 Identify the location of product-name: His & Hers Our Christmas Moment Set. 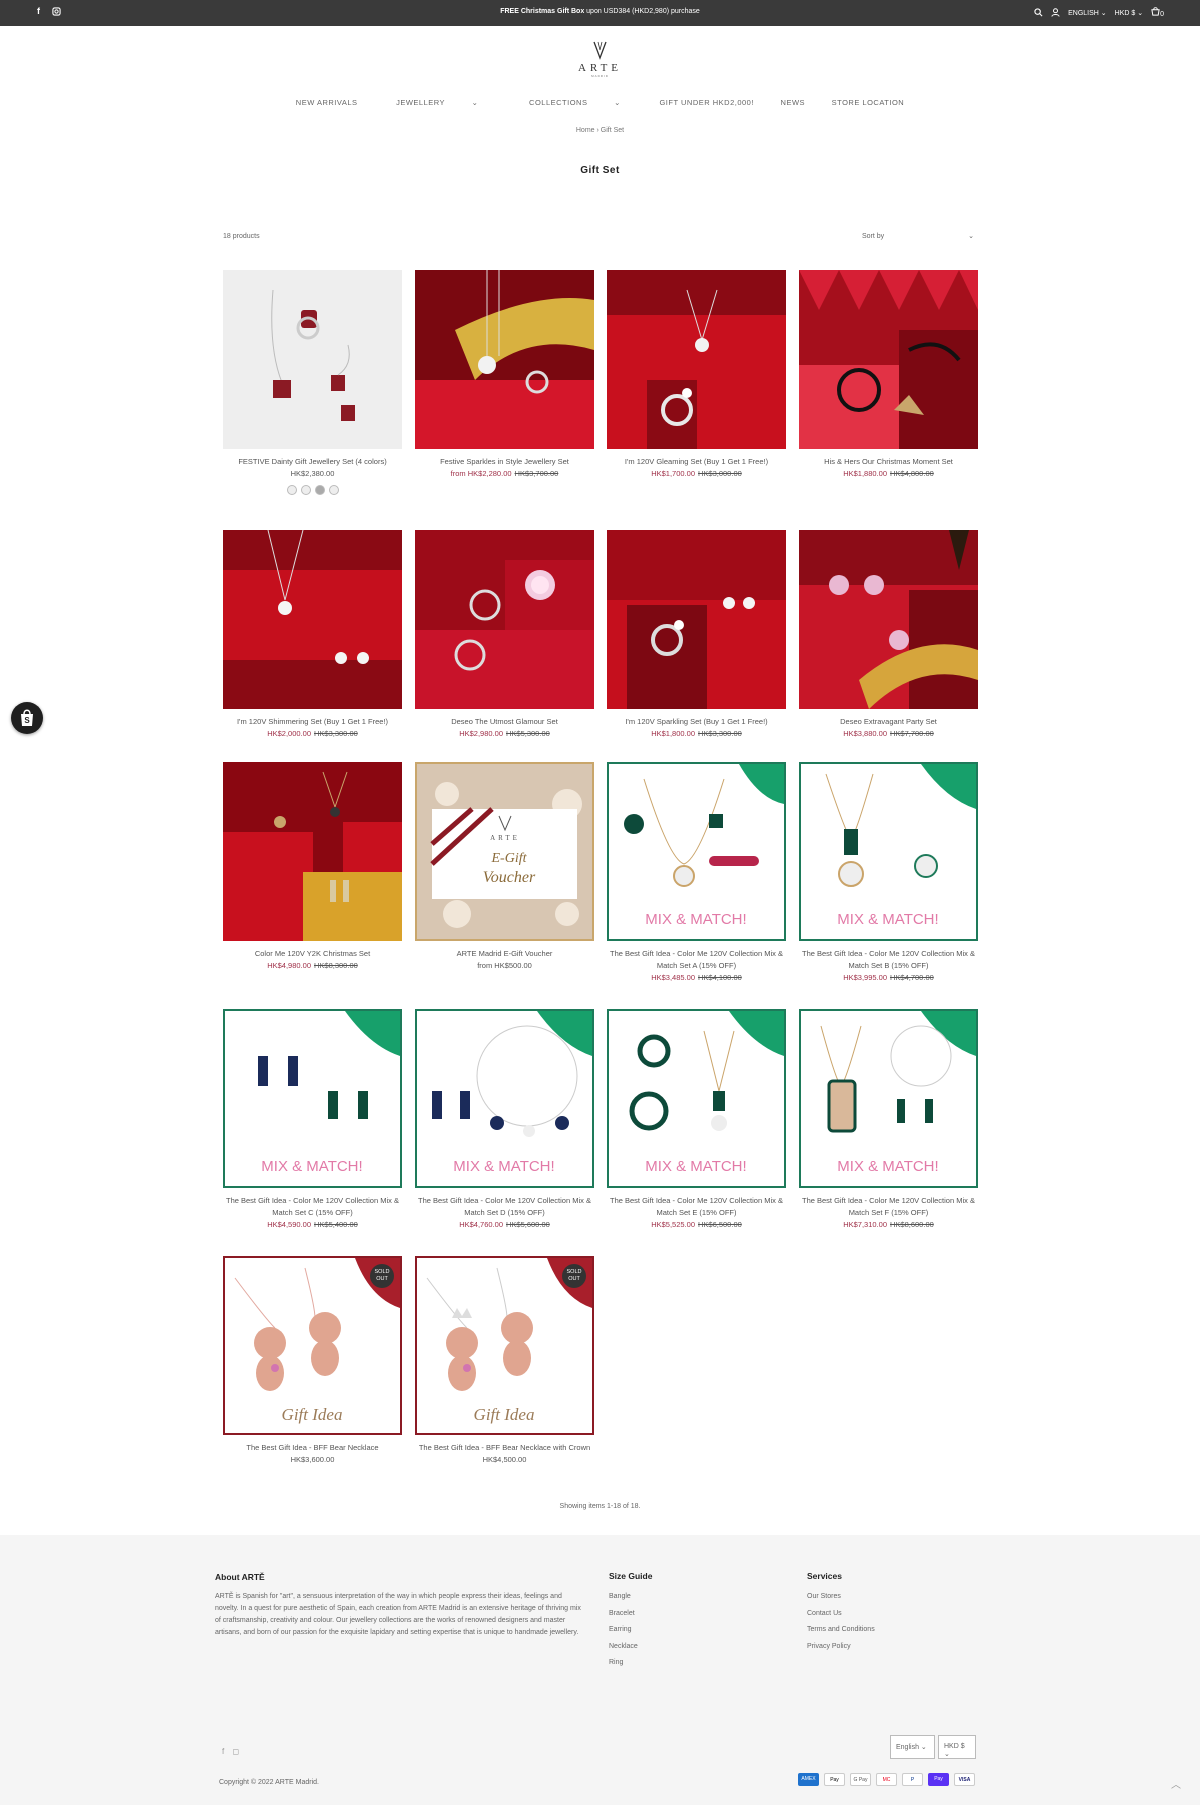
(888, 462).